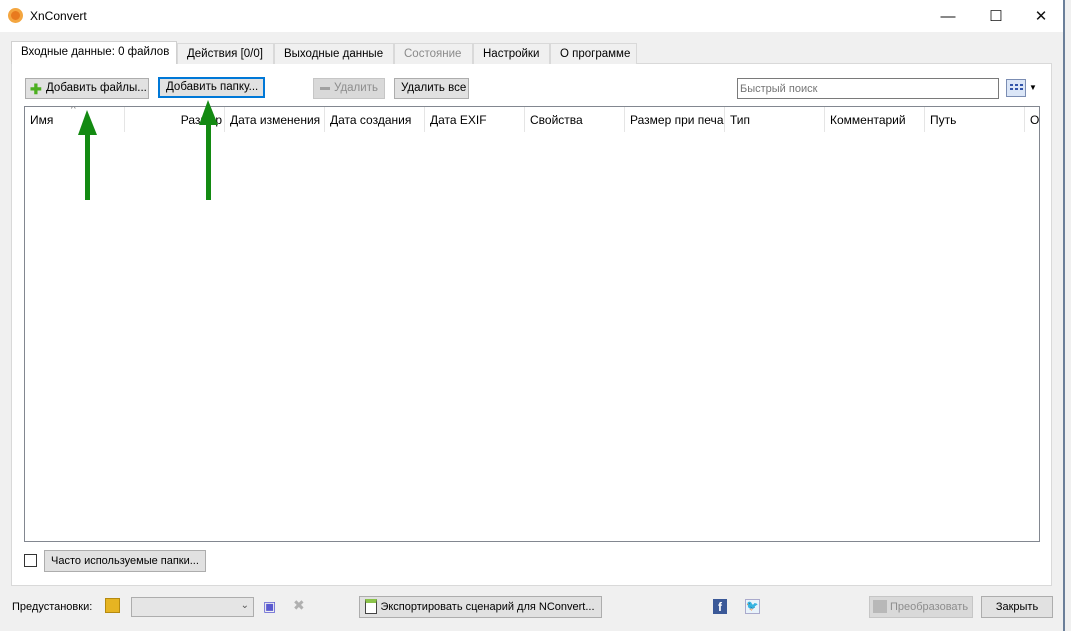 This screenshot has height=631, width=1071. What do you see at coordinates (225, 53) in the screenshot?
I see `tab-actions: Действия [0/0]` at bounding box center [225, 53].